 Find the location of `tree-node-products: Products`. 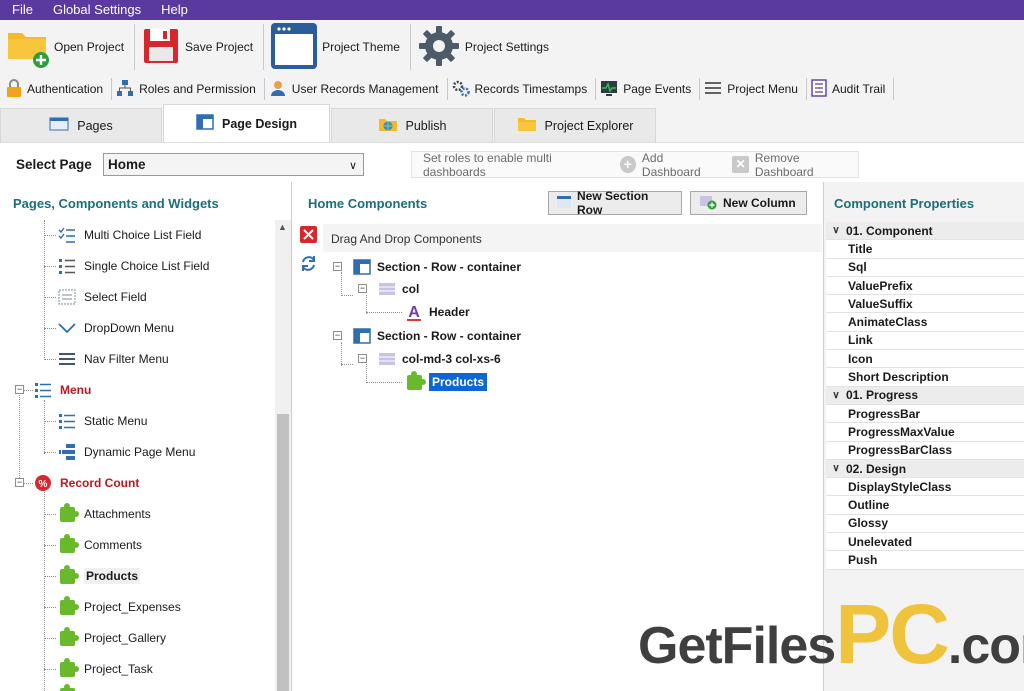

tree-node-products: Products is located at coordinates (446, 381).